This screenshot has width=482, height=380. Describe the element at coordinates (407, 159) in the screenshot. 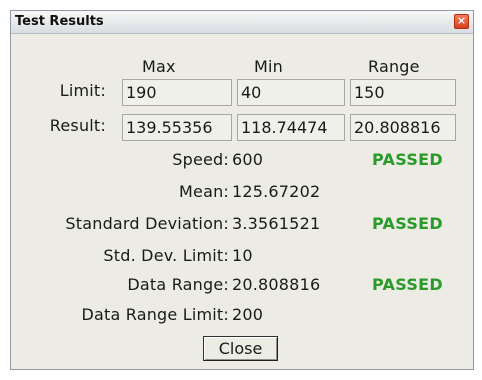

I see `speed-status-badge: PASSED` at that location.